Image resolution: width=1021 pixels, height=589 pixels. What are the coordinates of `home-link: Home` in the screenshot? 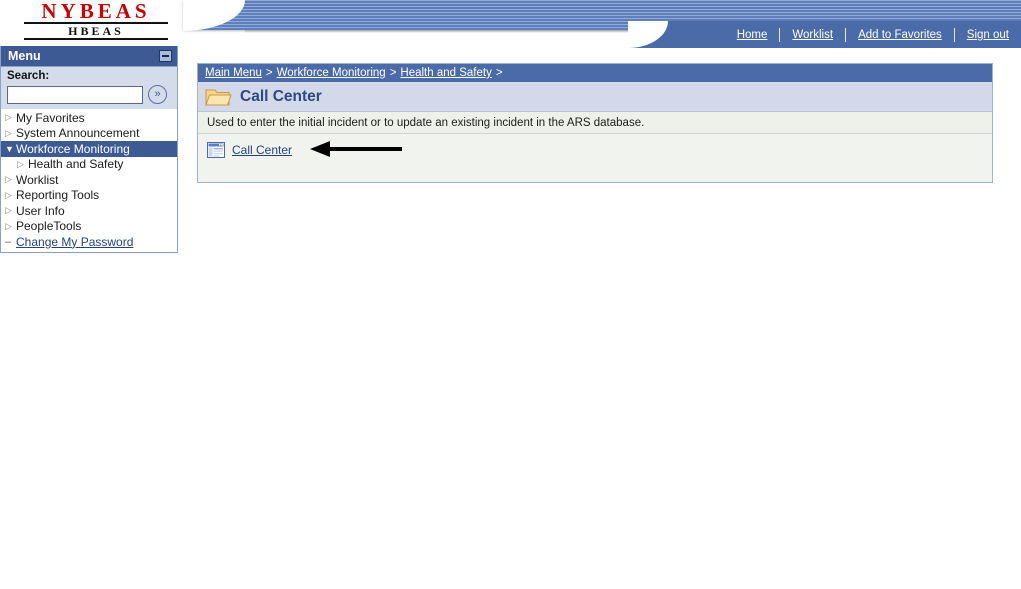 It's located at (752, 35).